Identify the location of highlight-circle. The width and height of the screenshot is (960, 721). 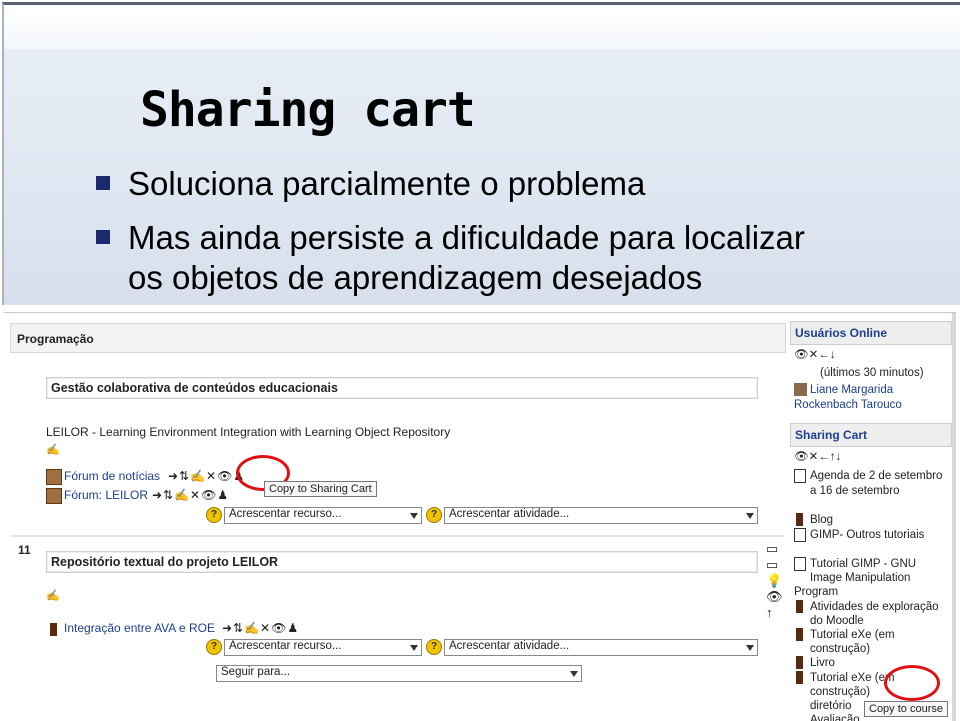
(912, 683).